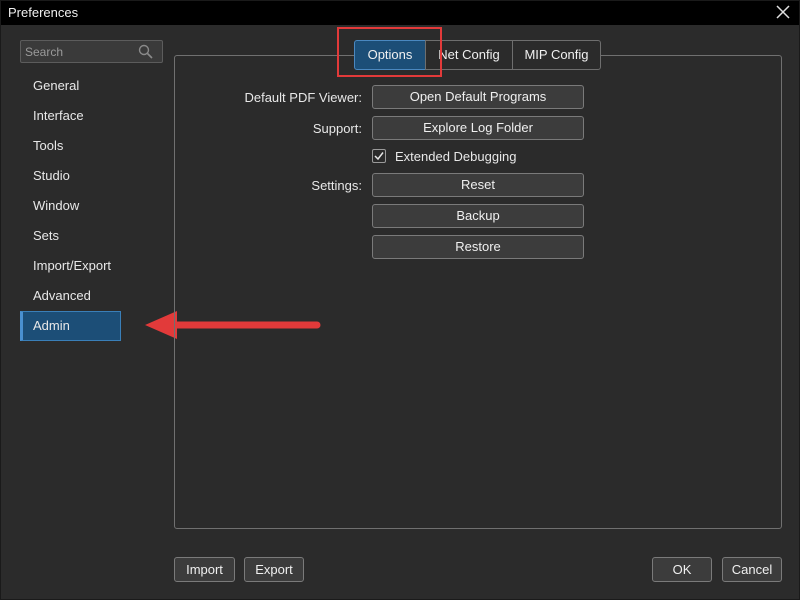 Image resolution: width=800 pixels, height=600 pixels. I want to click on pdf-viewer-label: Default PDF Viewer:, so click(303, 97).